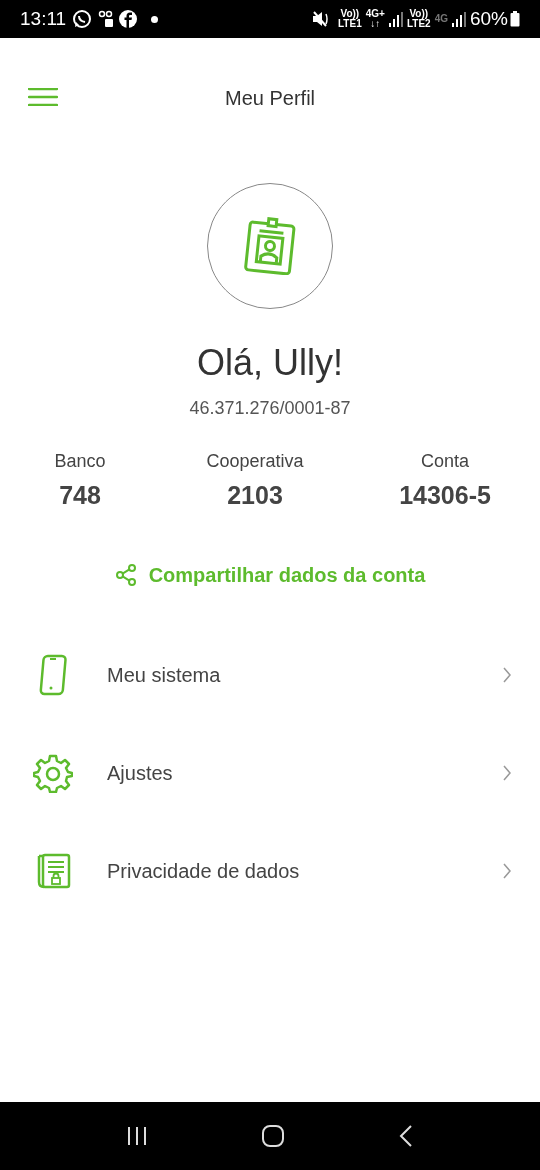  I want to click on menu-item: Ajustes, so click(270, 772).